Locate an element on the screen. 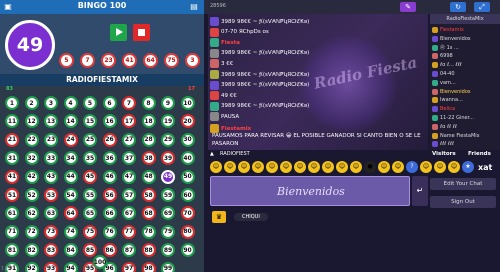  grid-ball: 100 is located at coordinates (100, 262).